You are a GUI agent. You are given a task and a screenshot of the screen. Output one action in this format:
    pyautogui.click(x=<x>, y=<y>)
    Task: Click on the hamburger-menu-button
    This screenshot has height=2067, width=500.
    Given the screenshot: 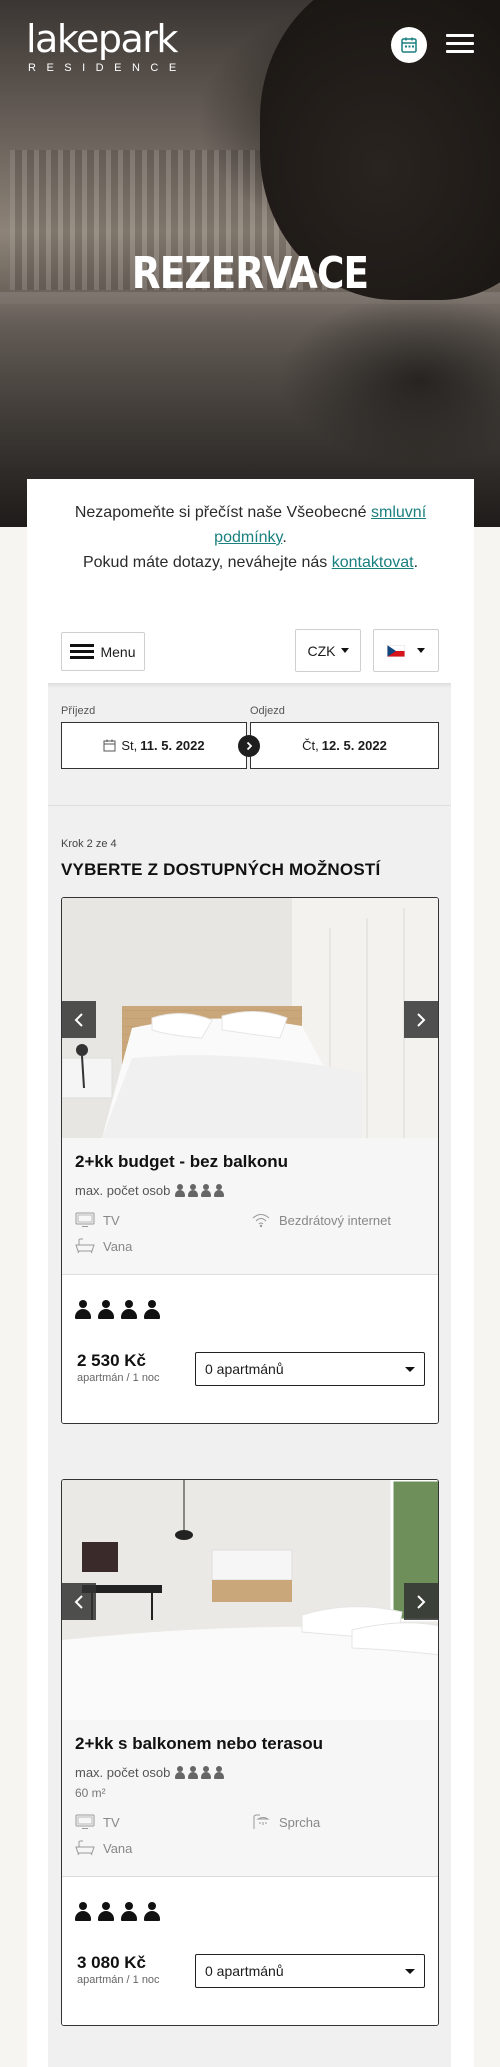 What is the action you would take?
    pyautogui.click(x=460, y=45)
    